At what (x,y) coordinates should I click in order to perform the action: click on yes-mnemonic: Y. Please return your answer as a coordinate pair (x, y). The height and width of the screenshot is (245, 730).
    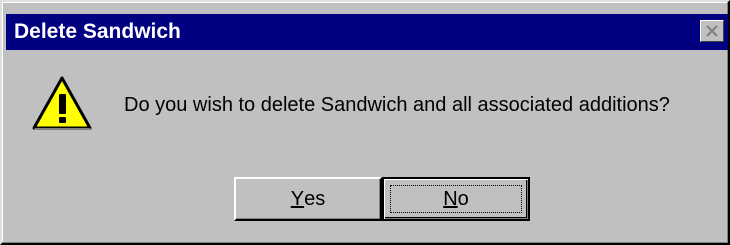
    Looking at the image, I should click on (297, 198).